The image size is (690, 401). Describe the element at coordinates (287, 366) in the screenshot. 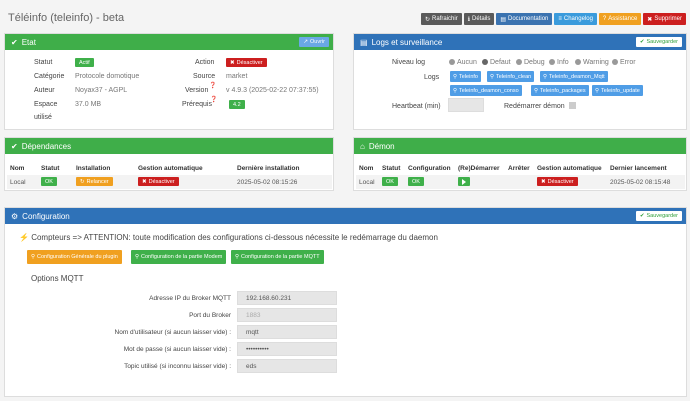

I see `topic-input: eds` at that location.